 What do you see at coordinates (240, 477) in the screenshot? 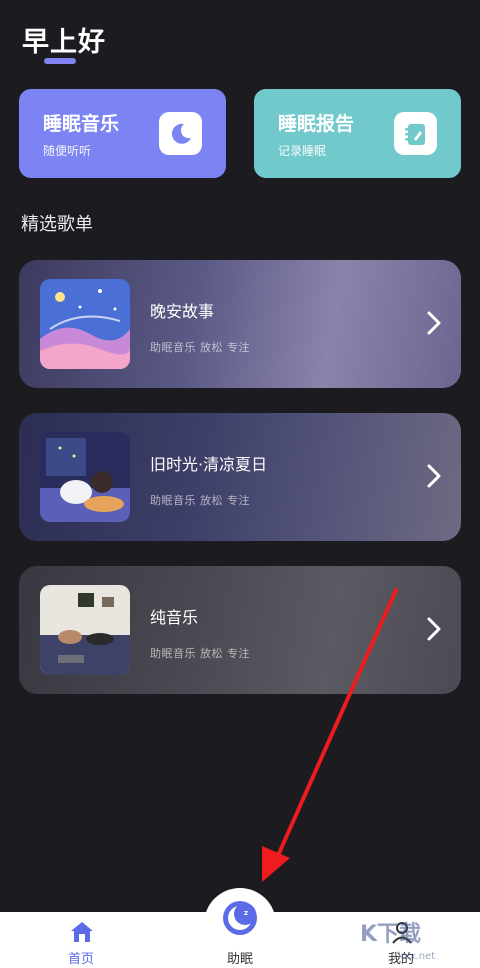
I see `playlist-card-summer-memories: 旧时光·清凉夏日 助眠音乐 放松 专注` at bounding box center [240, 477].